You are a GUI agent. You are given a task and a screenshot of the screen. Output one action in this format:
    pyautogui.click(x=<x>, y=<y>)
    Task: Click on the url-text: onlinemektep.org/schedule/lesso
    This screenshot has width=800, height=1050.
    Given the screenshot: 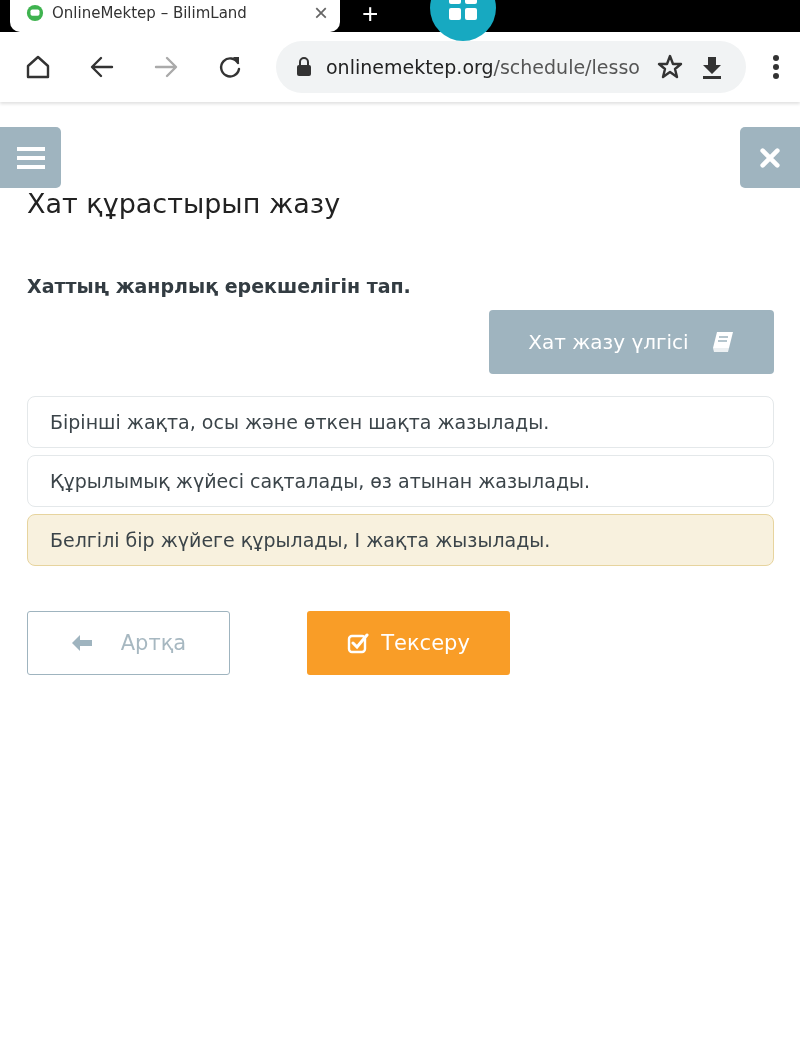 What is the action you would take?
    pyautogui.click(x=483, y=67)
    